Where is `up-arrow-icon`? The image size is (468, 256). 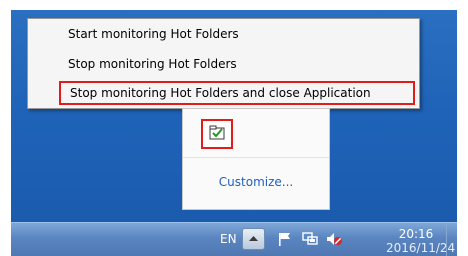
up-arrow-icon is located at coordinates (253, 238).